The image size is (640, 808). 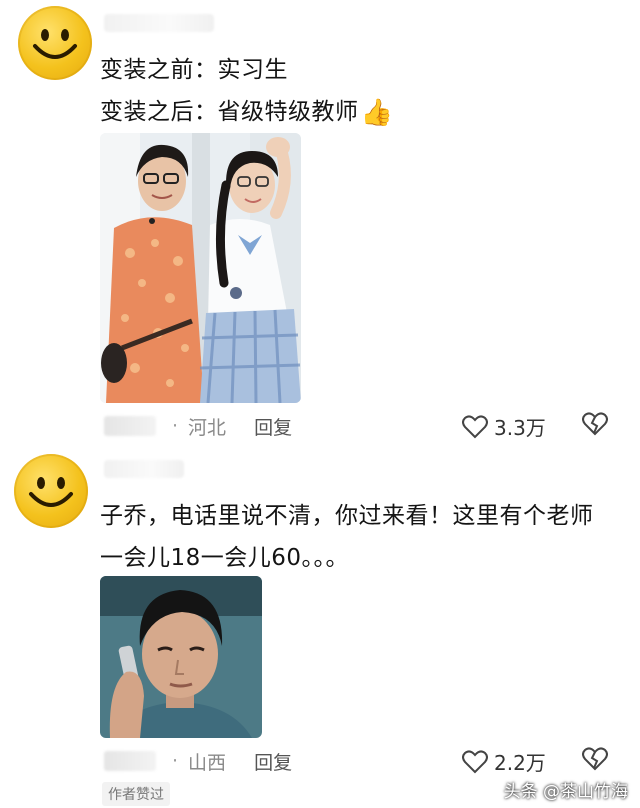 I want to click on comment-2-meta: · 山西 回复, so click(x=198, y=761).